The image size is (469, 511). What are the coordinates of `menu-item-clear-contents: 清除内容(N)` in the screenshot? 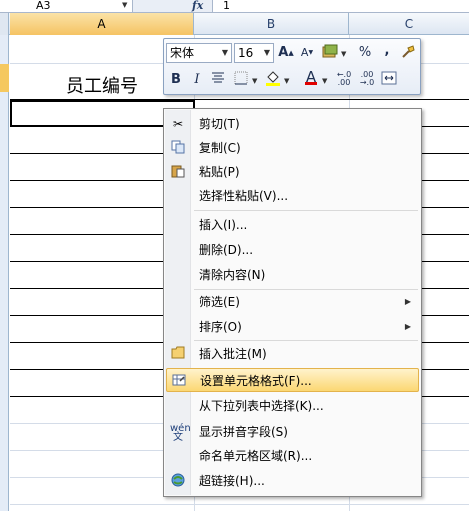 It's located at (292, 275).